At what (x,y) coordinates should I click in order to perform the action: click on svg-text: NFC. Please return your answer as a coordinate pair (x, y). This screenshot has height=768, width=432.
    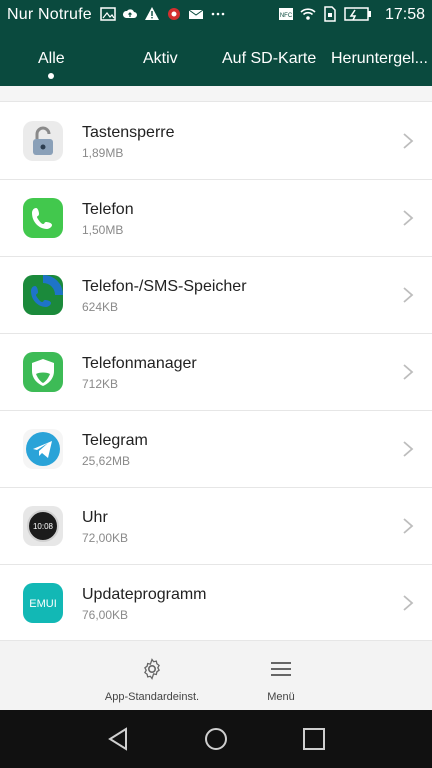
    Looking at the image, I should click on (286, 16).